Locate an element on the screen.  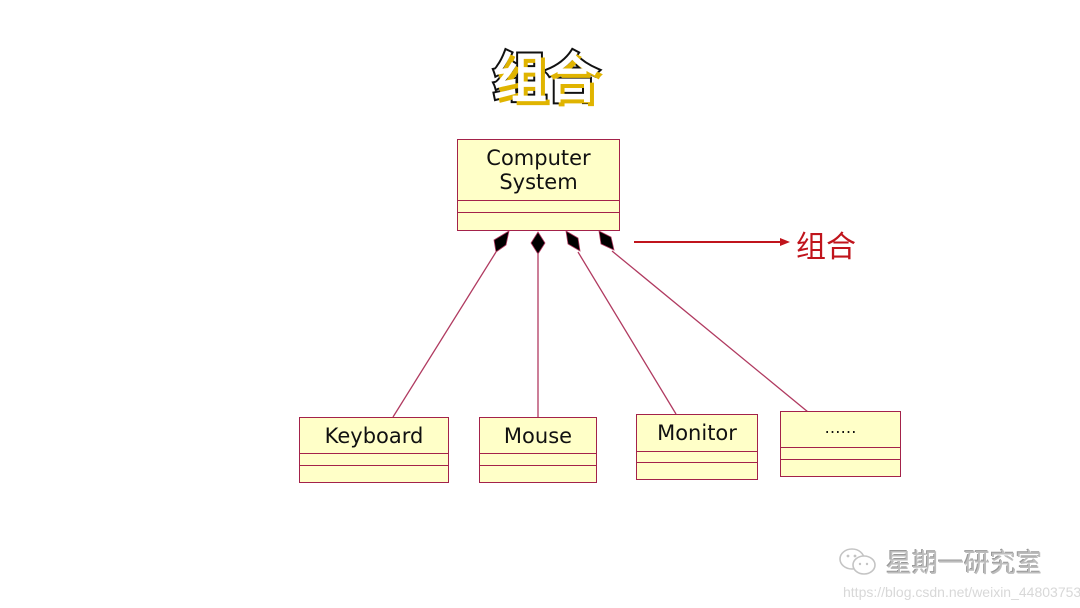
class-computer-system: Computer System is located at coordinates (538, 185).